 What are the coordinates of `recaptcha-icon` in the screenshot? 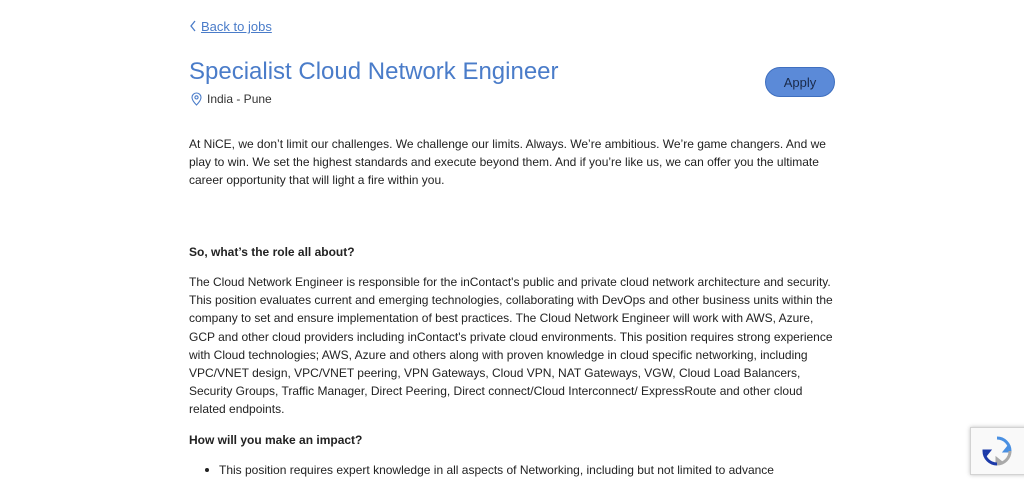 It's located at (997, 451).